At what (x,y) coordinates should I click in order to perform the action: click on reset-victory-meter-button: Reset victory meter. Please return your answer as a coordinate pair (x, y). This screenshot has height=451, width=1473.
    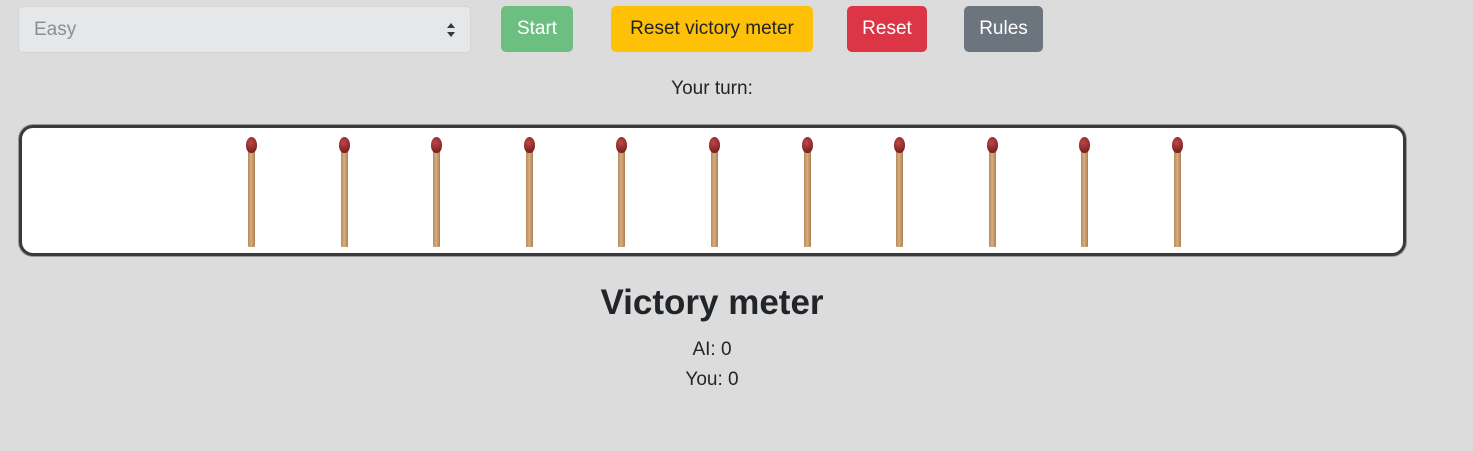
    Looking at the image, I should click on (712, 29).